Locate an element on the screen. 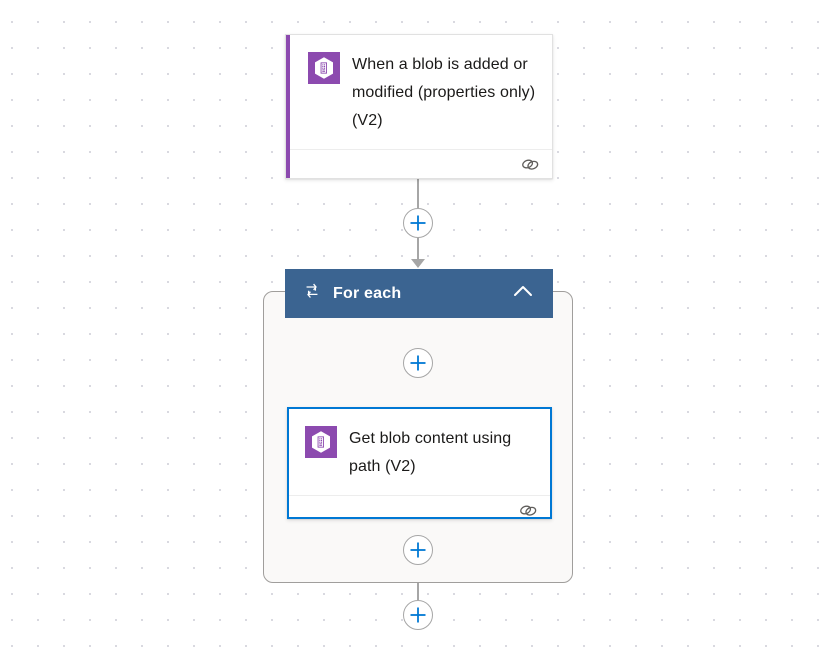 This screenshot has width=836, height=664. add-step-after-trigger is located at coordinates (418, 223).